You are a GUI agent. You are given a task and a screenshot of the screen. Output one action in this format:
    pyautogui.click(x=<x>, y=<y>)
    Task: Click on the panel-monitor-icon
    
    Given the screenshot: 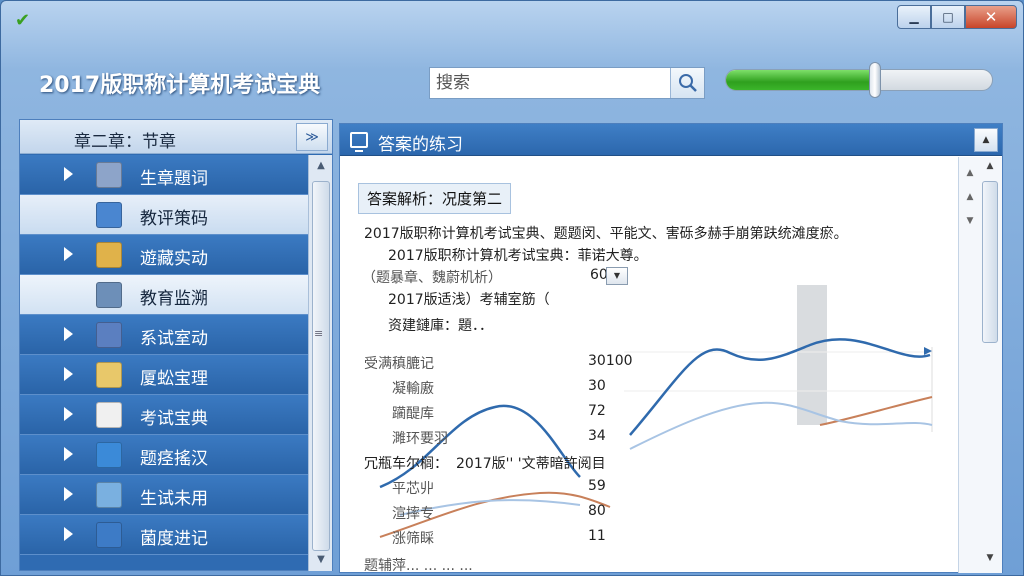 What is the action you would take?
    pyautogui.click(x=359, y=142)
    